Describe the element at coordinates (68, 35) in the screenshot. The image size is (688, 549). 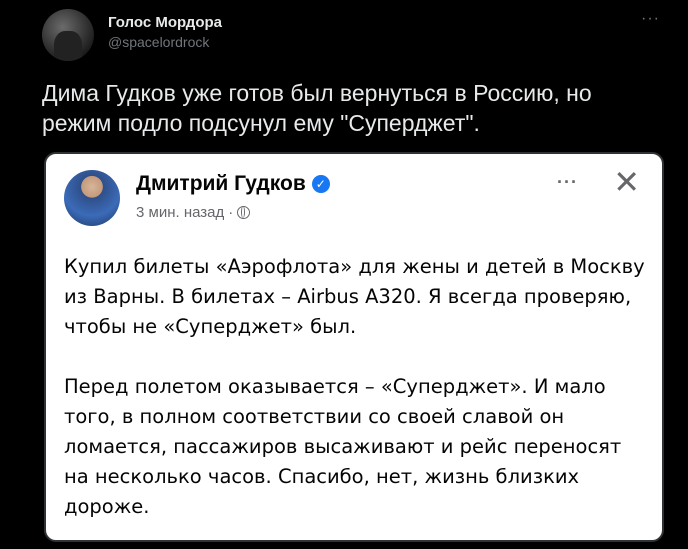
I see `author-avatar` at that location.